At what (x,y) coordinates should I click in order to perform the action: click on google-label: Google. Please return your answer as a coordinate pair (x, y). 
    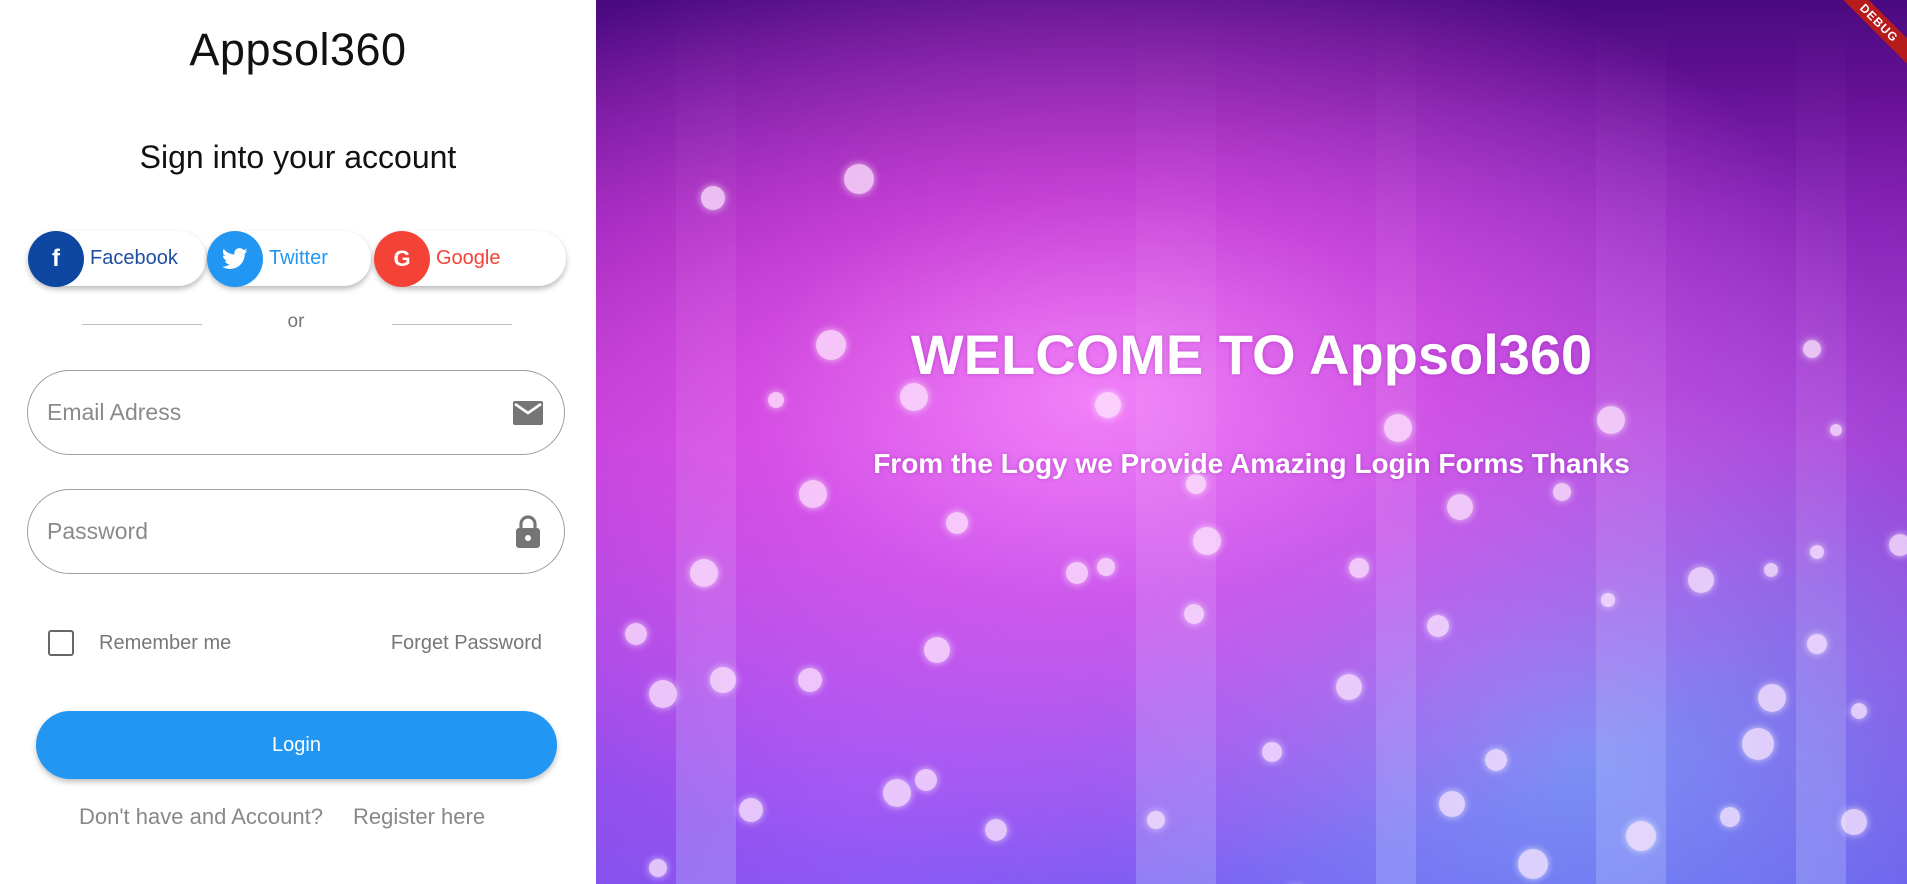
    Looking at the image, I should click on (468, 258).